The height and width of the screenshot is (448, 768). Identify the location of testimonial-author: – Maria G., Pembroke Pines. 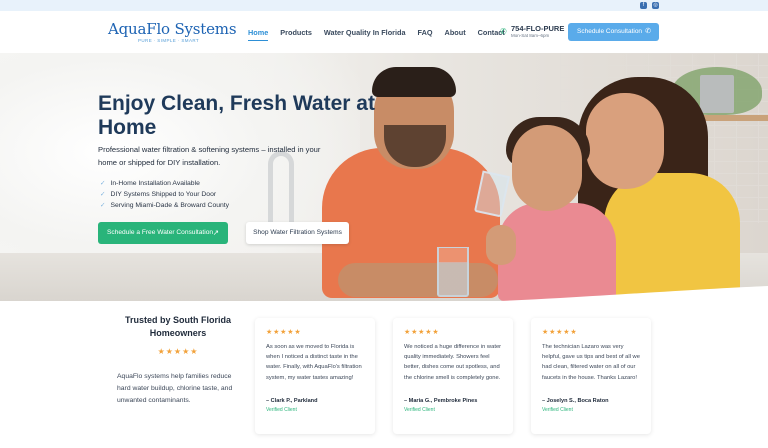
(441, 401).